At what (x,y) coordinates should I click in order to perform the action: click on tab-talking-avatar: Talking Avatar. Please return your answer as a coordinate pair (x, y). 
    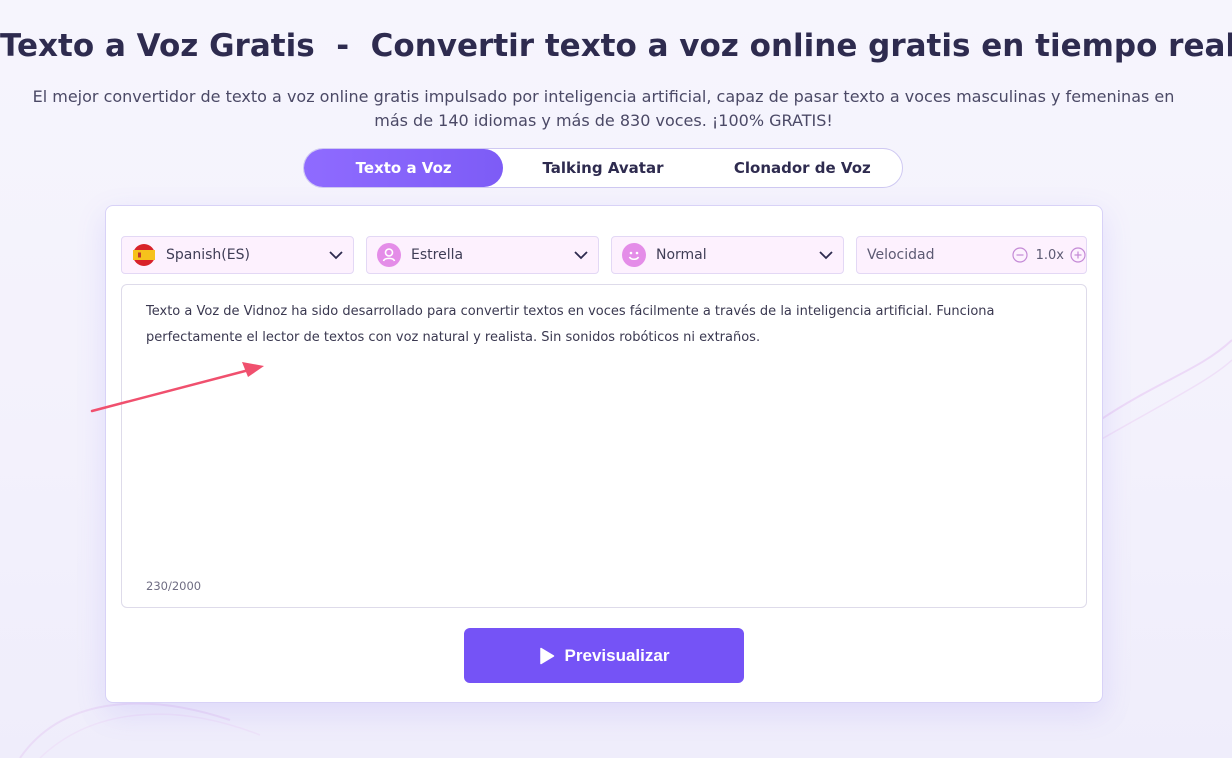
    Looking at the image, I should click on (602, 168).